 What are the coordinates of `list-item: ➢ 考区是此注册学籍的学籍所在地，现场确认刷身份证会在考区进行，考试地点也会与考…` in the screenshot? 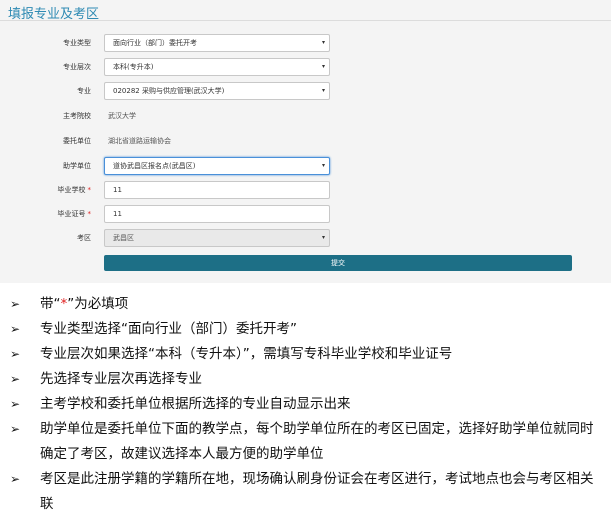 It's located at (306, 492).